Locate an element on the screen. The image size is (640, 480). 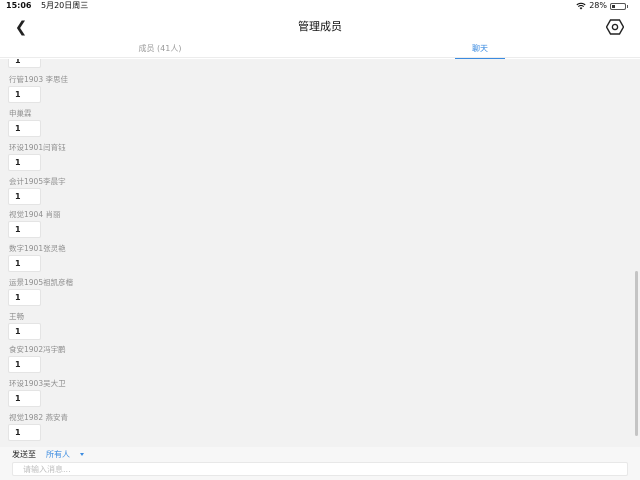
message-item: 食安1902冯宇鹏 1 is located at coordinates (108, 362).